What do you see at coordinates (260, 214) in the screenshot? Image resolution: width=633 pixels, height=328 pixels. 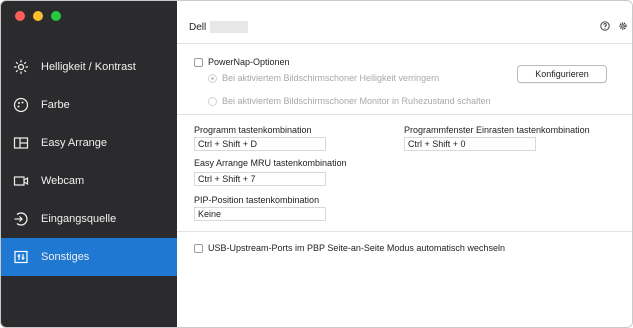 I see `pip-shortcut-field: Keine` at bounding box center [260, 214].